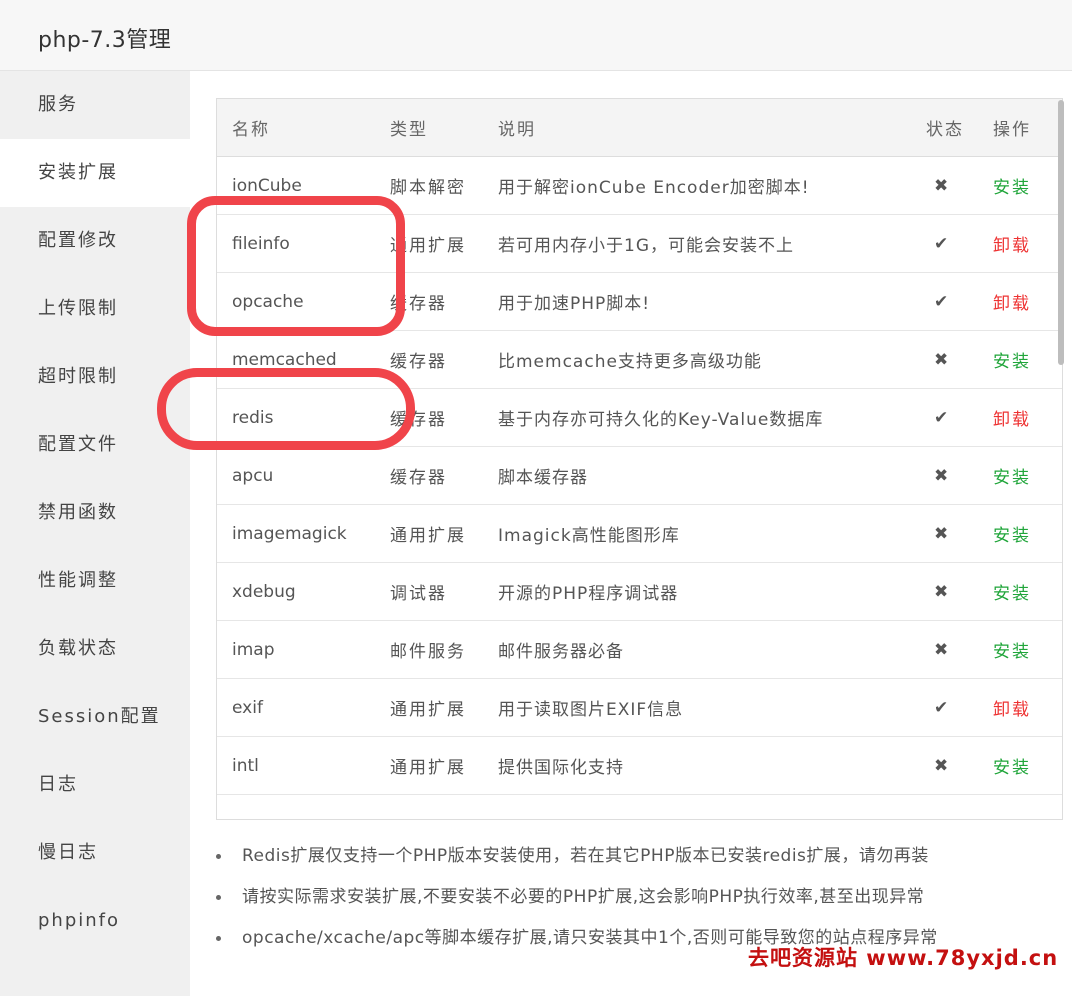 The image size is (1072, 996). I want to click on sidebar-item-upload-limit: 上传限制, so click(95, 309).